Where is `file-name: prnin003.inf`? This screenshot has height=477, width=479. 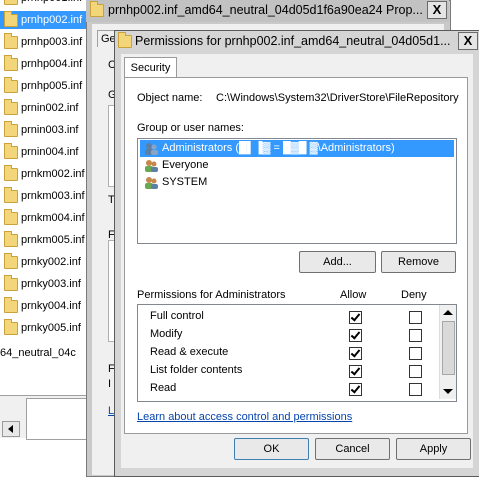
file-name: prnin003.inf is located at coordinates (50, 130).